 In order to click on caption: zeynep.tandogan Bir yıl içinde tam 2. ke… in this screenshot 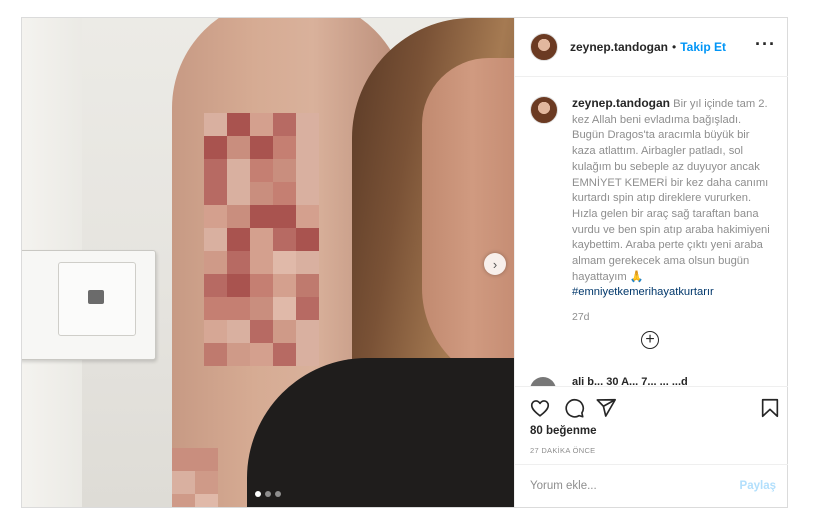, I will do `click(652, 209)`.